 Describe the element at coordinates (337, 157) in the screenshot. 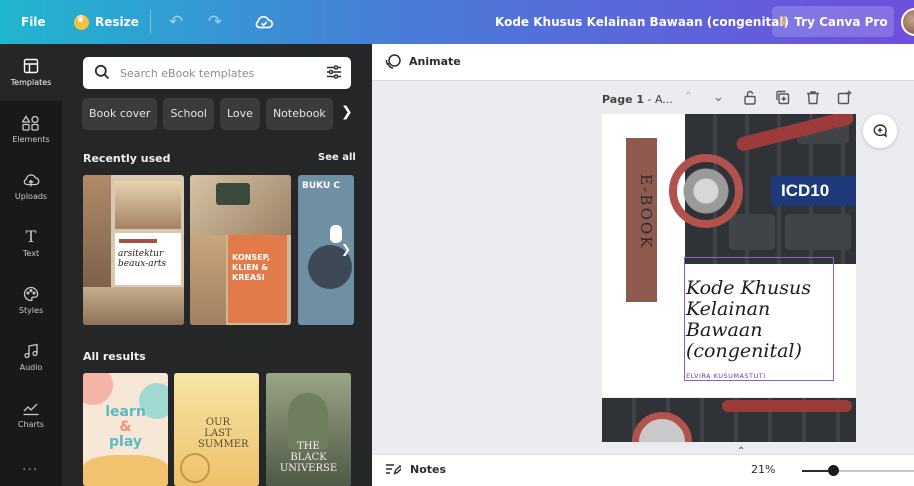

I see `see-all-link: See all` at that location.